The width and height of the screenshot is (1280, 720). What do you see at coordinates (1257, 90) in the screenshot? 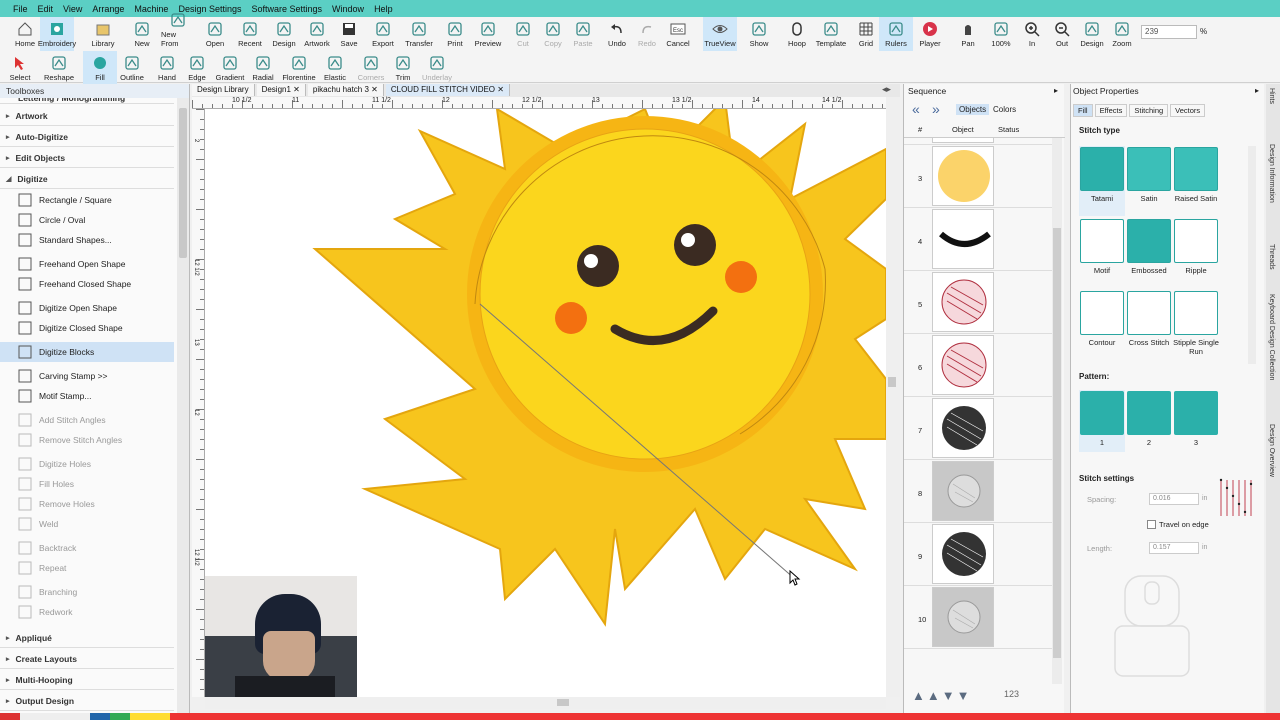
I see `props-collapse-icon: ▸` at bounding box center [1257, 90].